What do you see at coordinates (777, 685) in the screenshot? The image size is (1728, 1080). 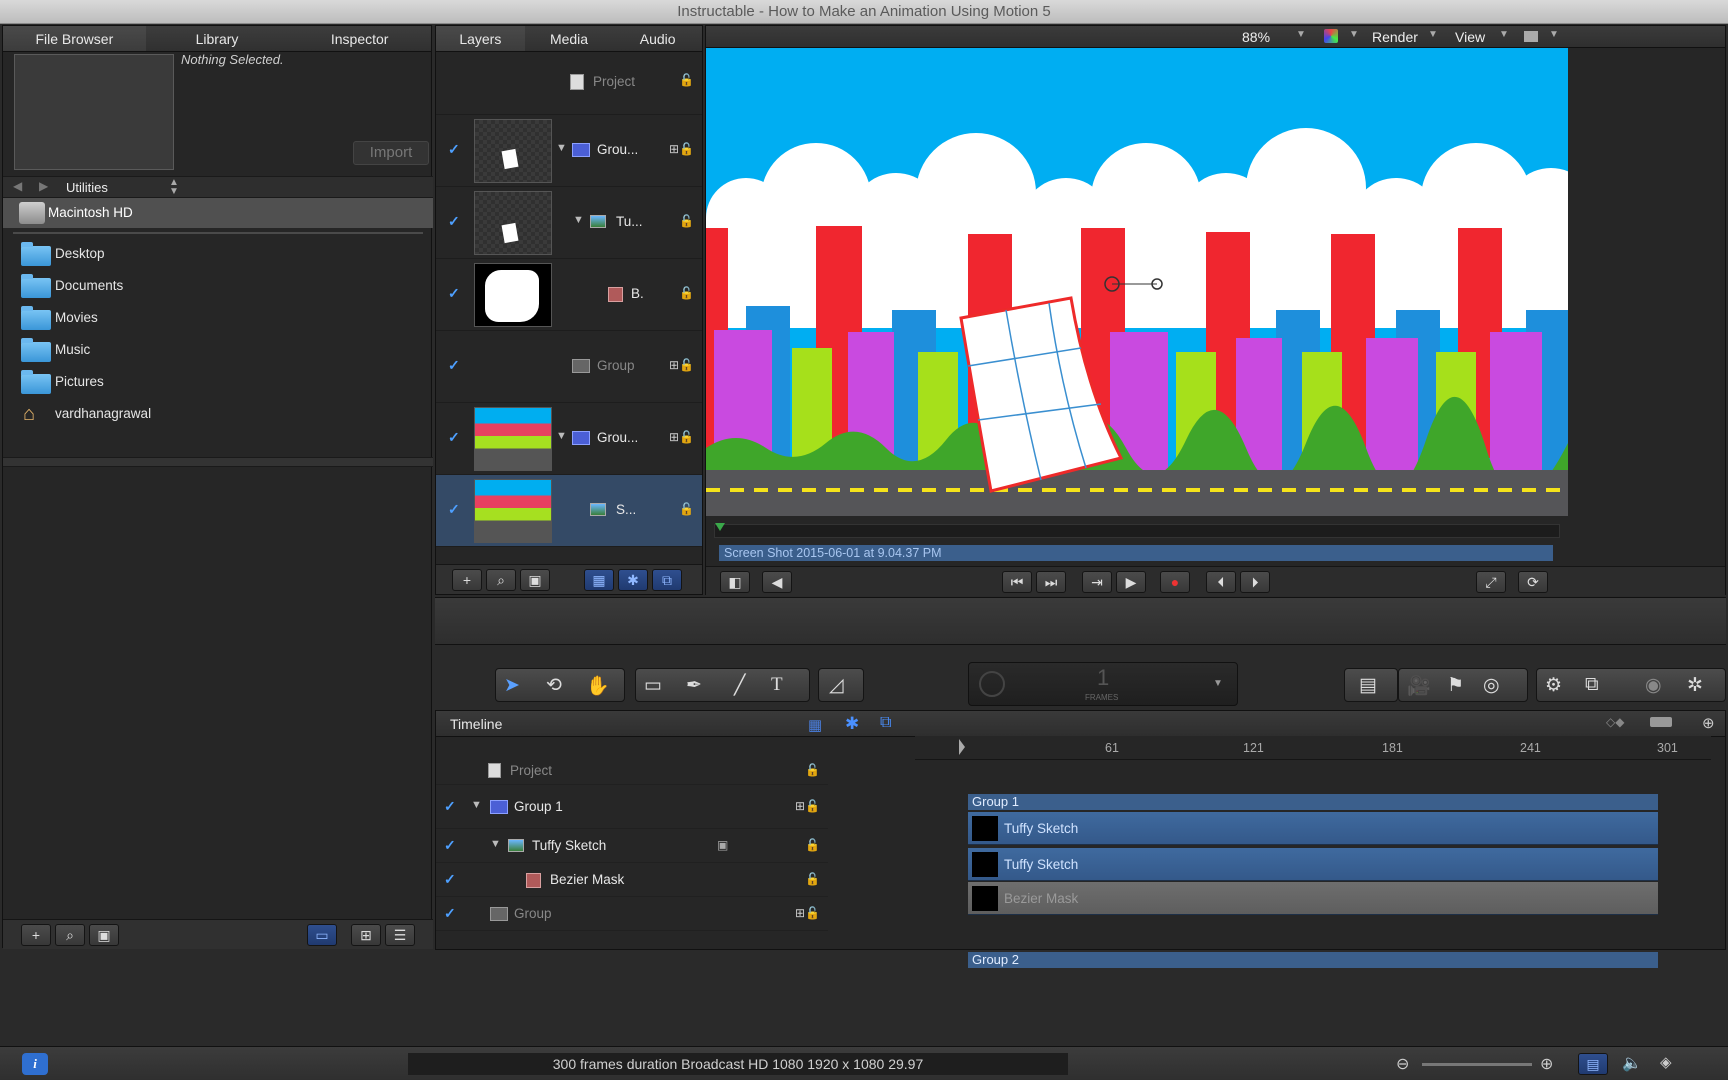 I see `text-icon: T` at bounding box center [777, 685].